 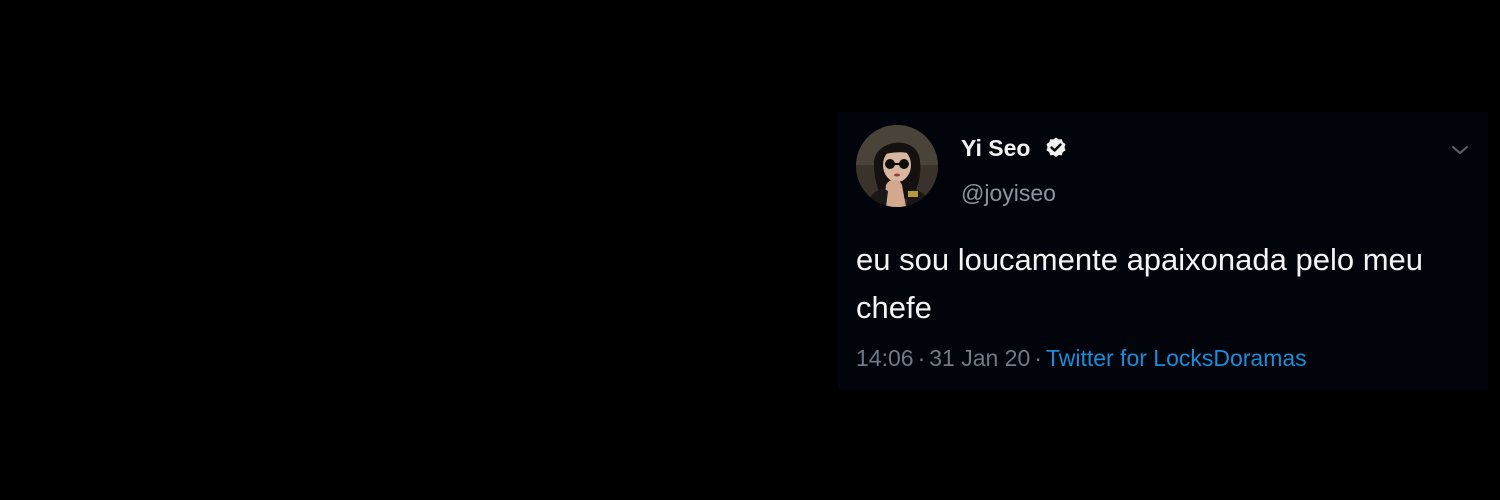 I want to click on tweet-time: 14:06, so click(x=885, y=358).